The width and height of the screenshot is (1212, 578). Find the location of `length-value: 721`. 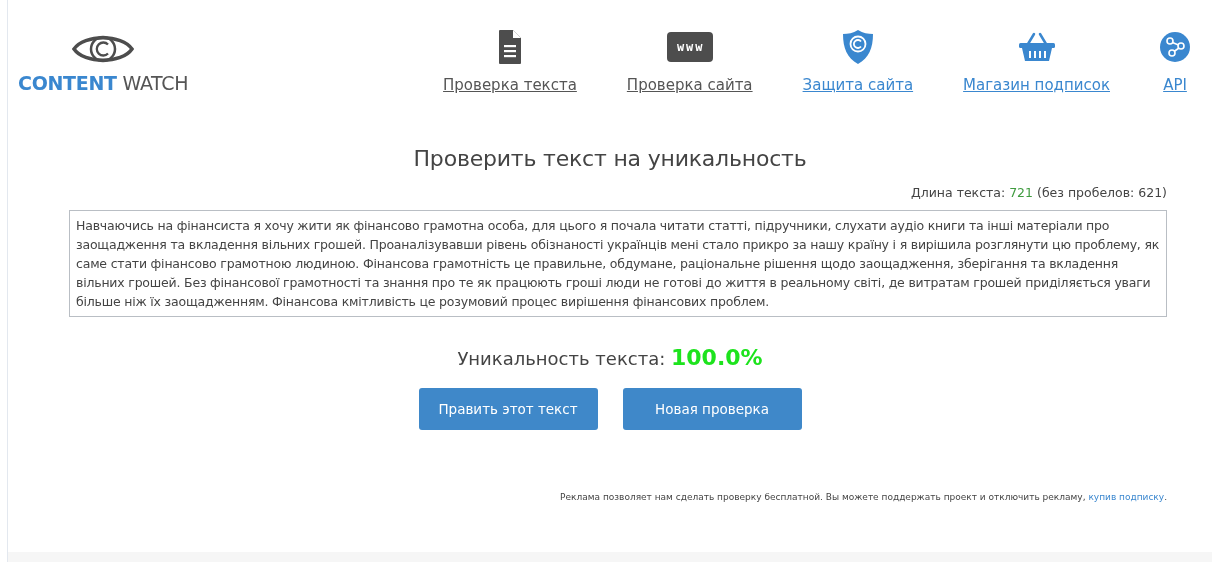

length-value: 721 is located at coordinates (1021, 192).